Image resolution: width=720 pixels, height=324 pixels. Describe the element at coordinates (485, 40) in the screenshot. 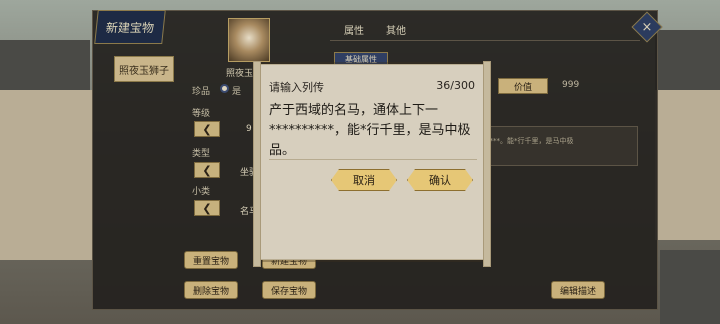

I see `tab-divider` at that location.